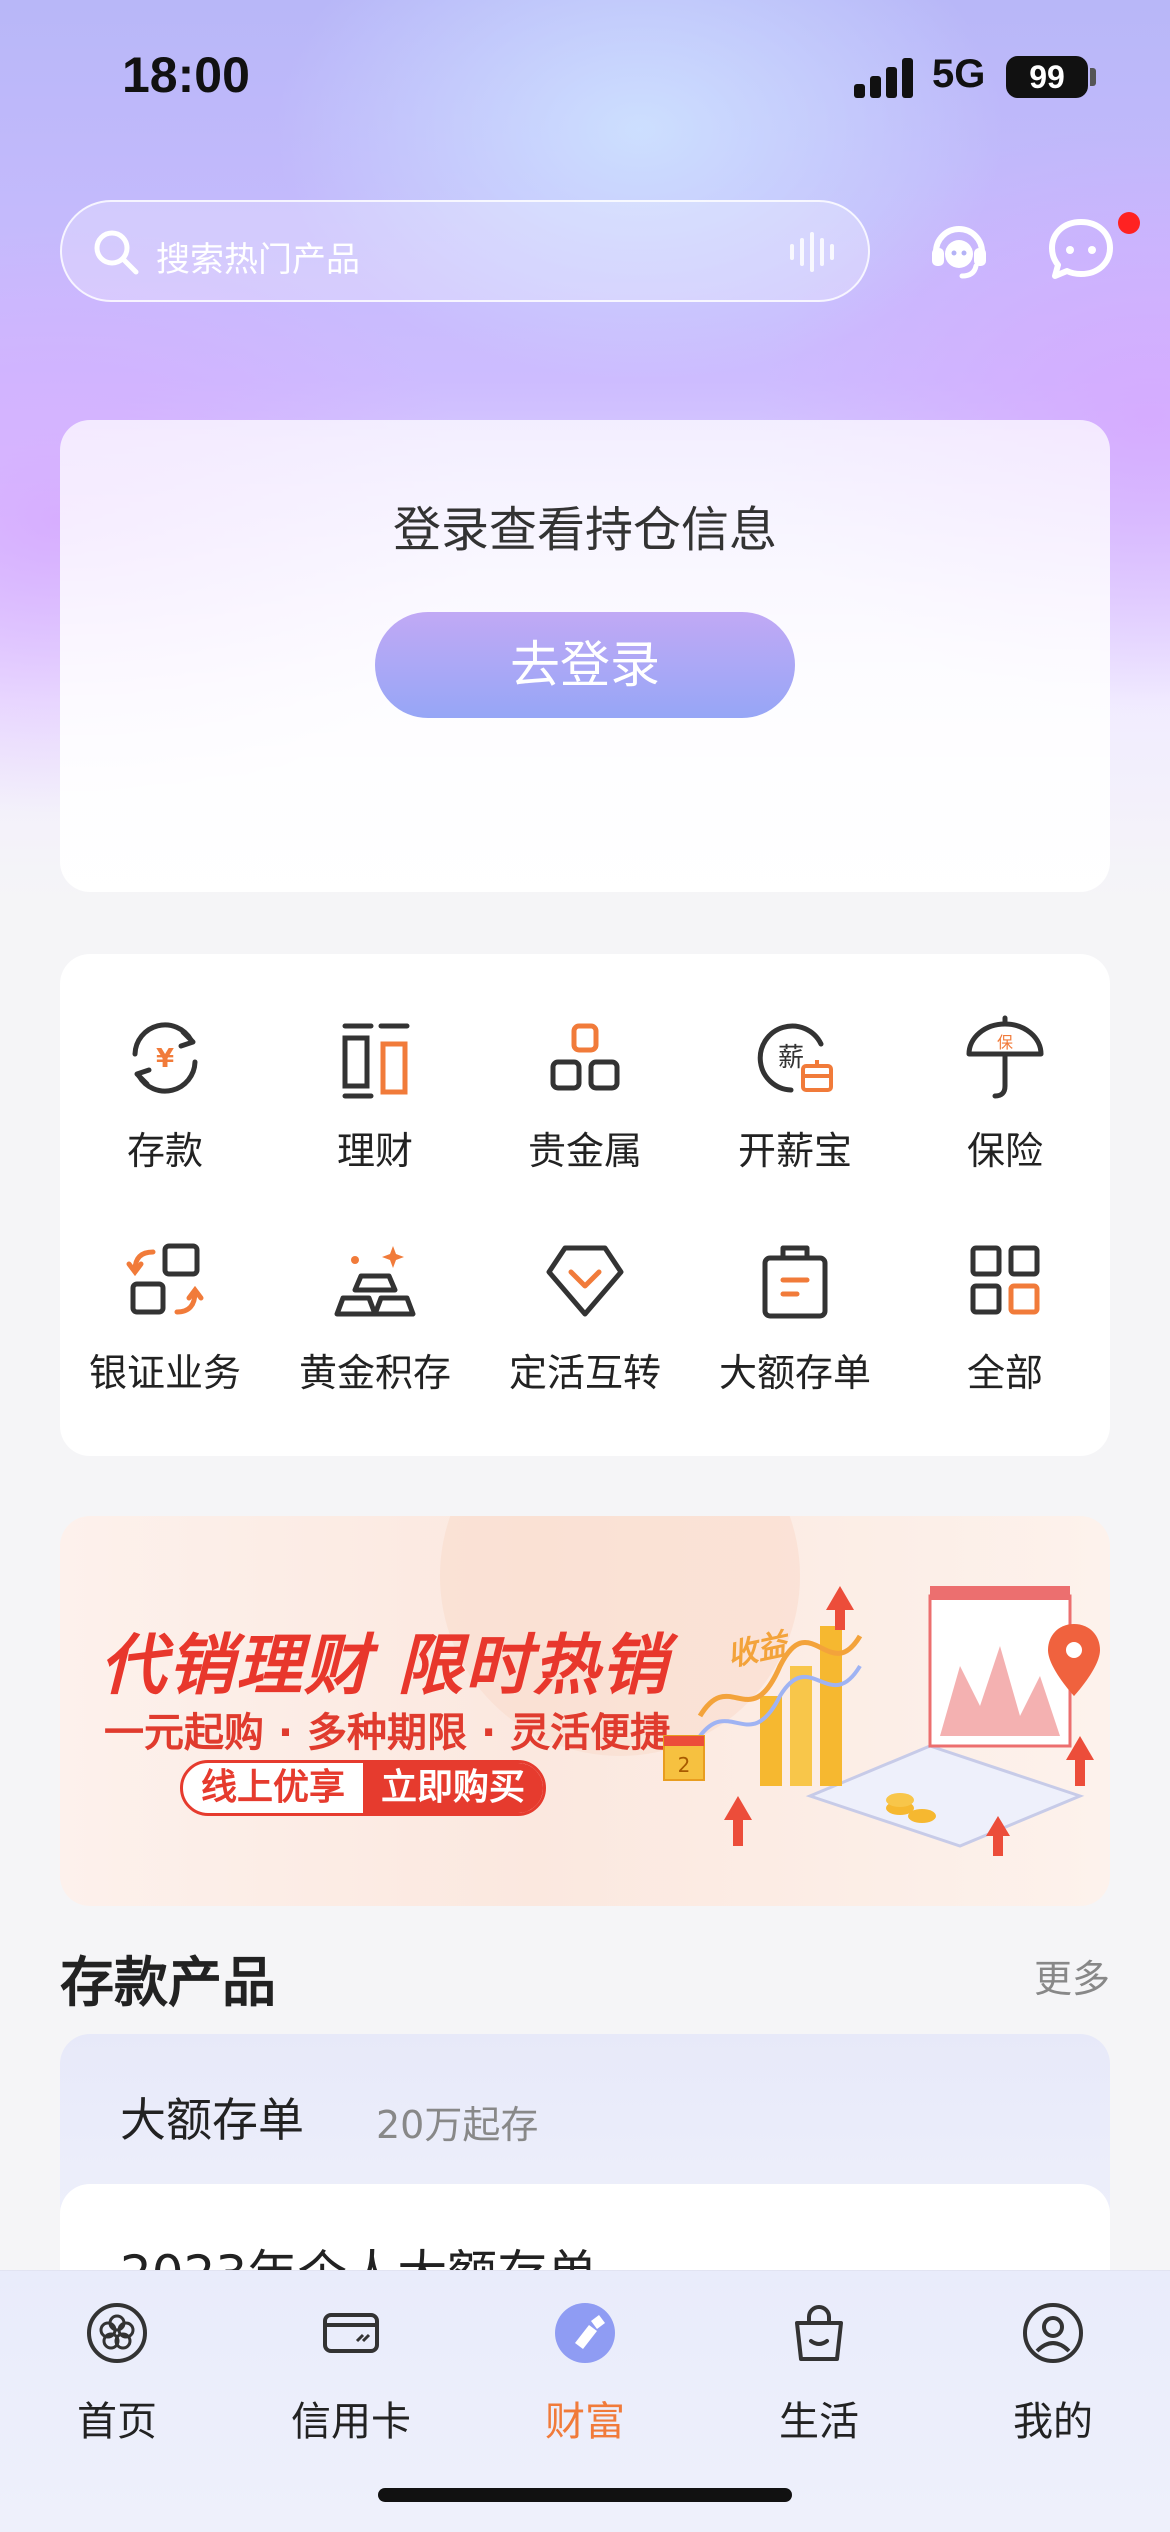 The height and width of the screenshot is (2532, 1170). What do you see at coordinates (584, 530) in the screenshot?
I see `login-prompt-title: 登录查看持仓信息` at bounding box center [584, 530].